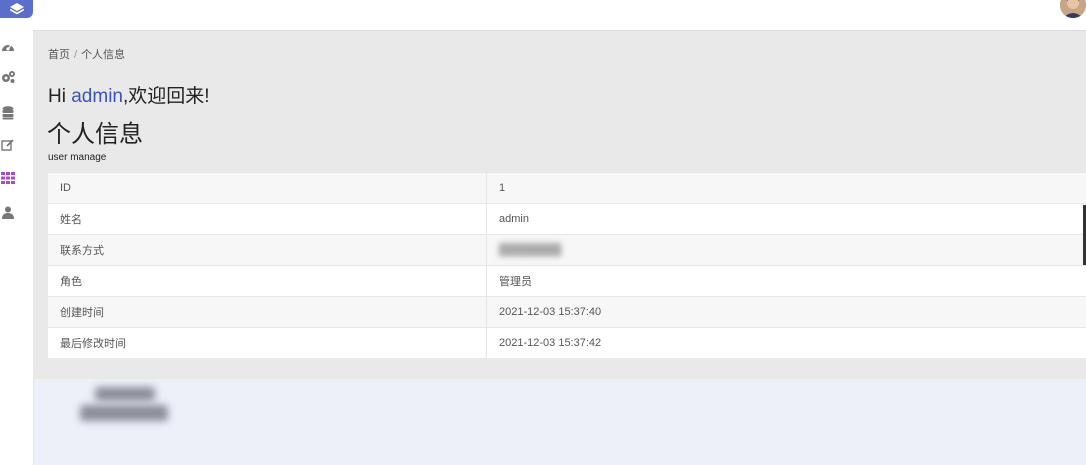 Image resolution: width=1086 pixels, height=465 pixels. I want to click on page-title: 个人信息, so click(95, 134).